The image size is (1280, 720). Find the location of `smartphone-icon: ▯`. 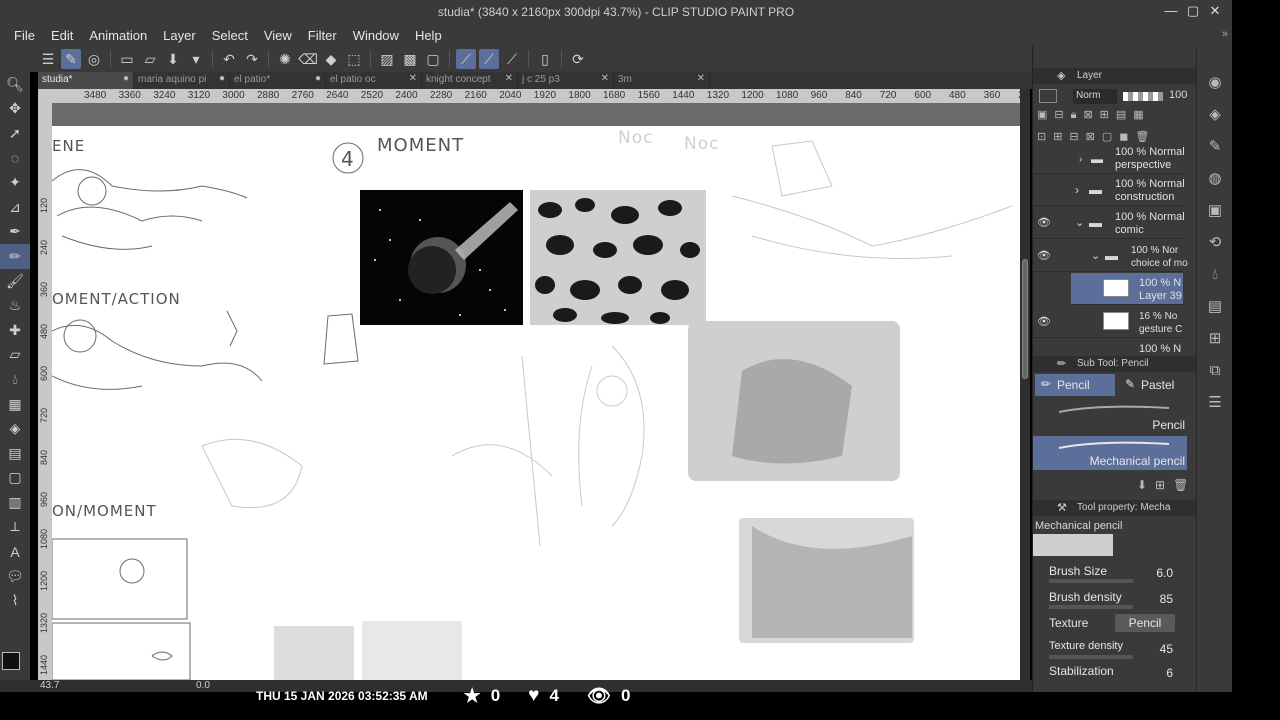

smartphone-icon: ▯ is located at coordinates (545, 59).